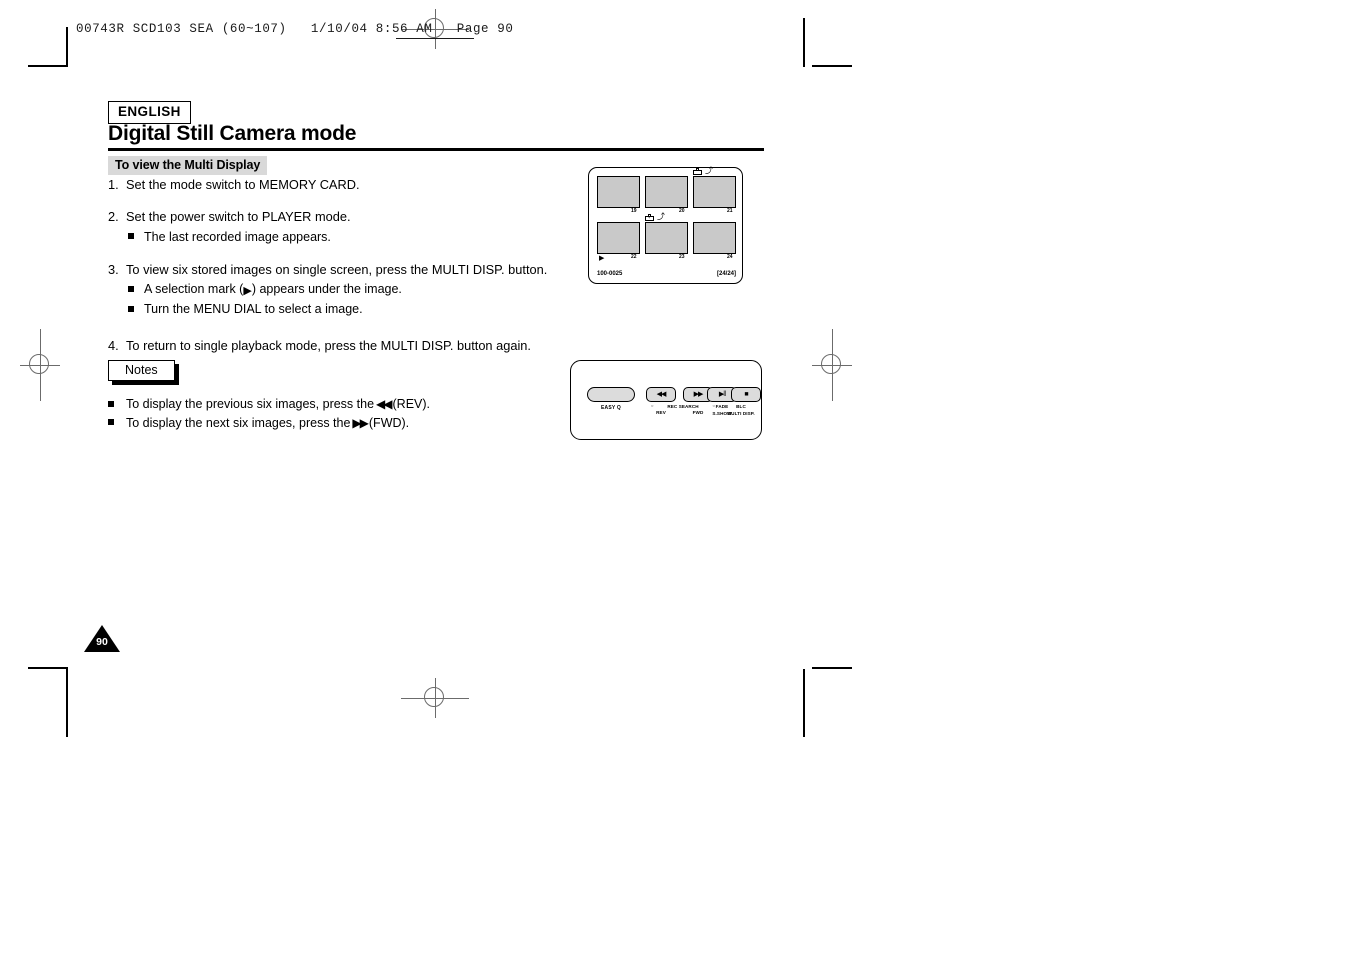 The image size is (1351, 954). What do you see at coordinates (832, 668) in the screenshot?
I see `crop-mark-bottom-right-h` at bounding box center [832, 668].